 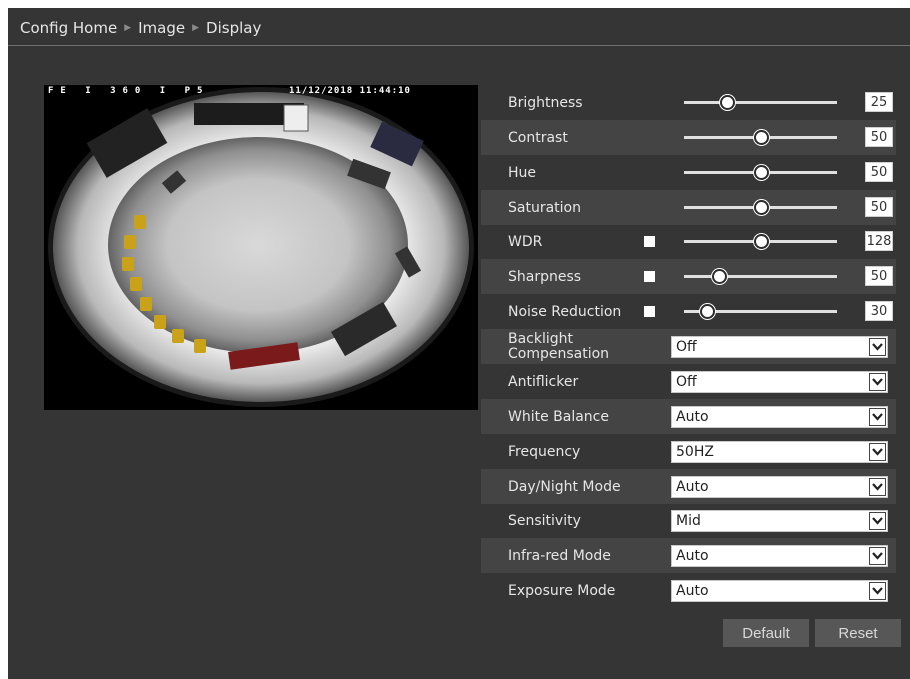 I want to click on noise-reduction-checkbox, so click(x=649, y=311).